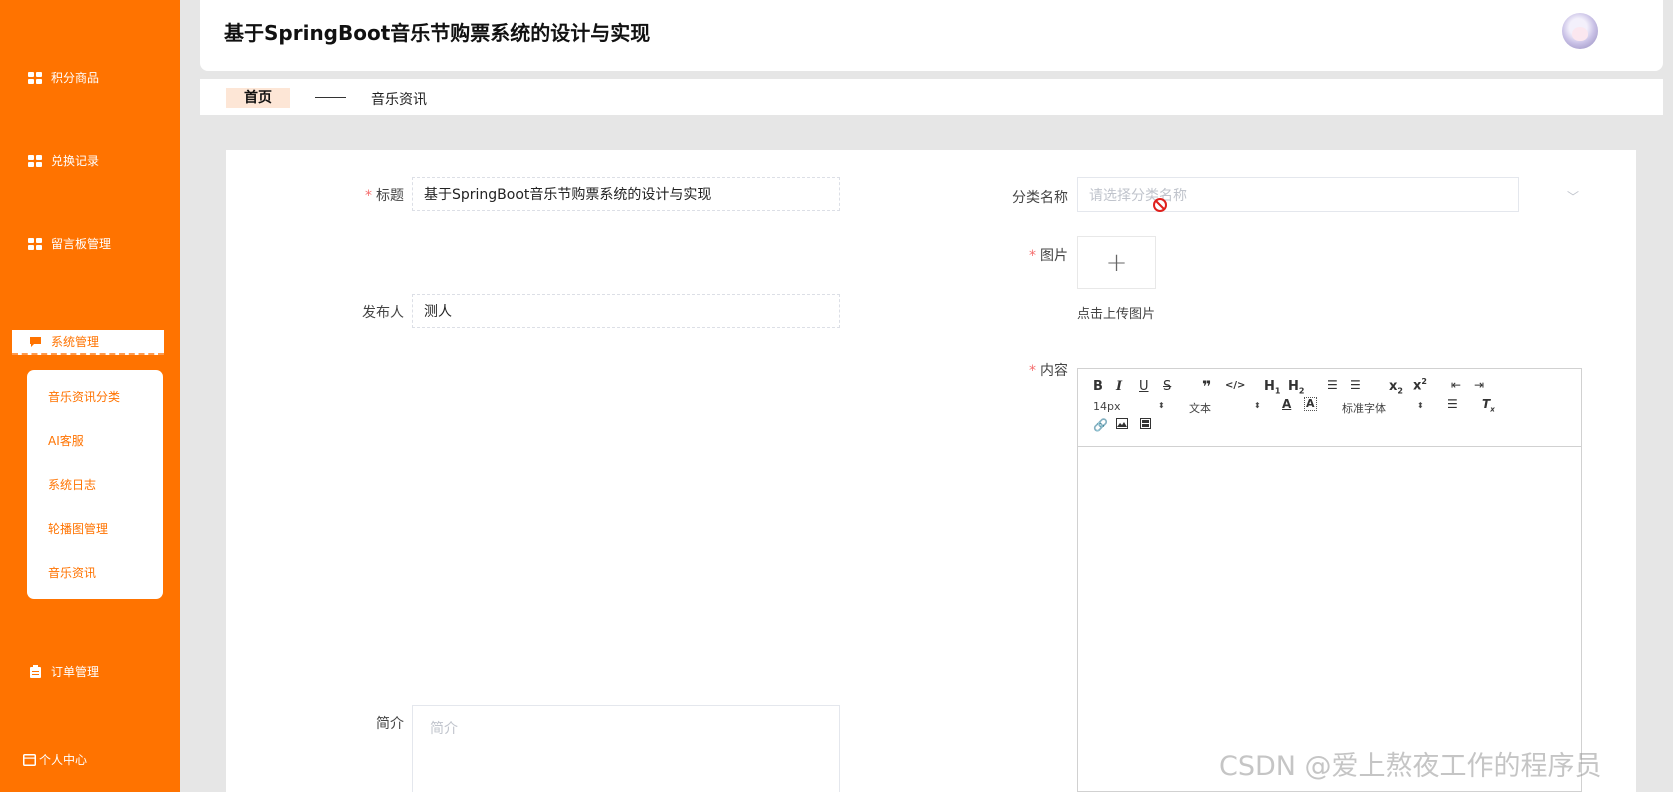  I want to click on breadcrumb-home: 首页, so click(258, 98).